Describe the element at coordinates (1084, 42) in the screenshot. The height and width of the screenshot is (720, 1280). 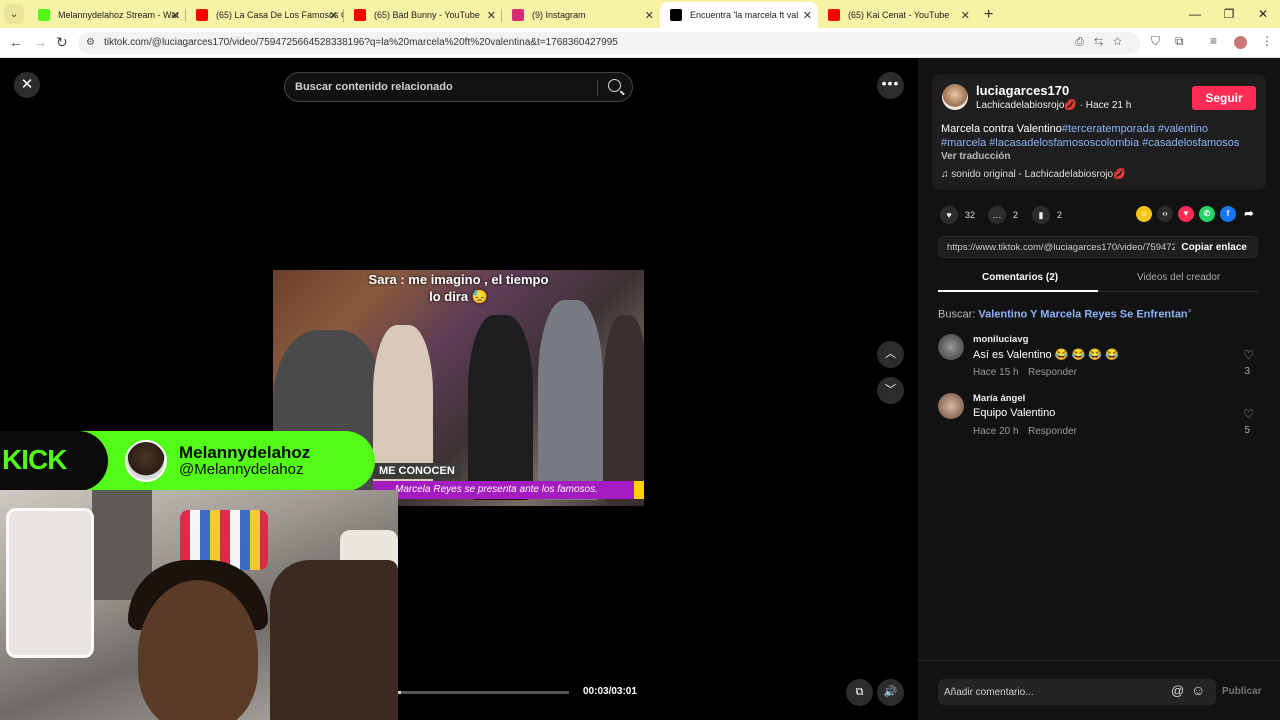
I see `install-icon: ⎙` at that location.